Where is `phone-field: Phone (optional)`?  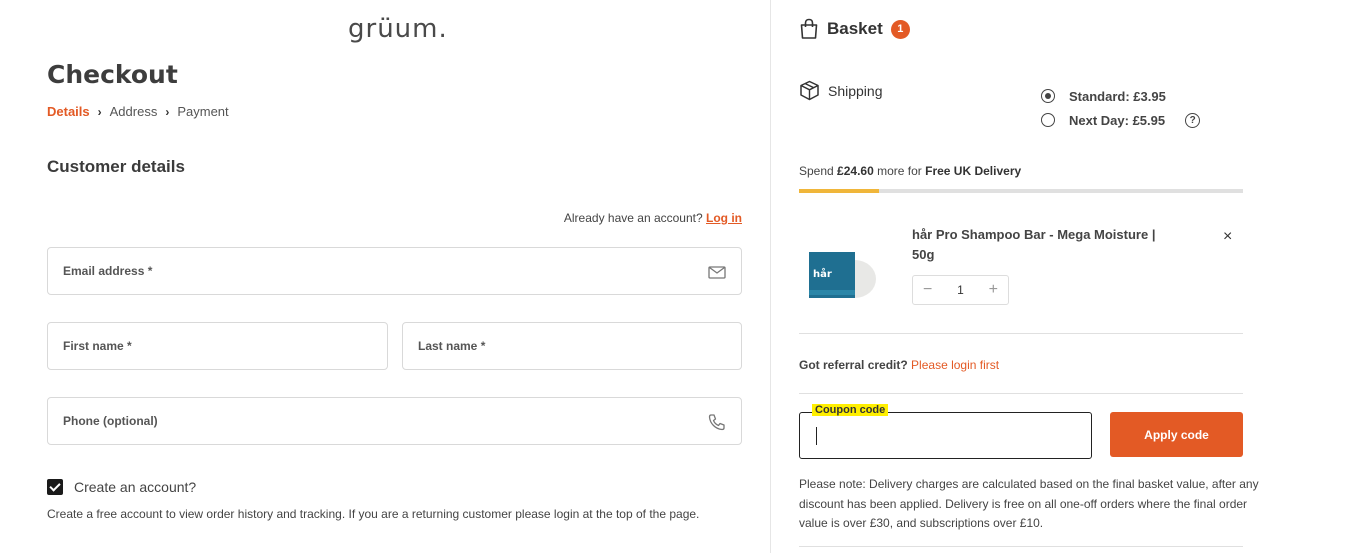
phone-field: Phone (optional) is located at coordinates (394, 421).